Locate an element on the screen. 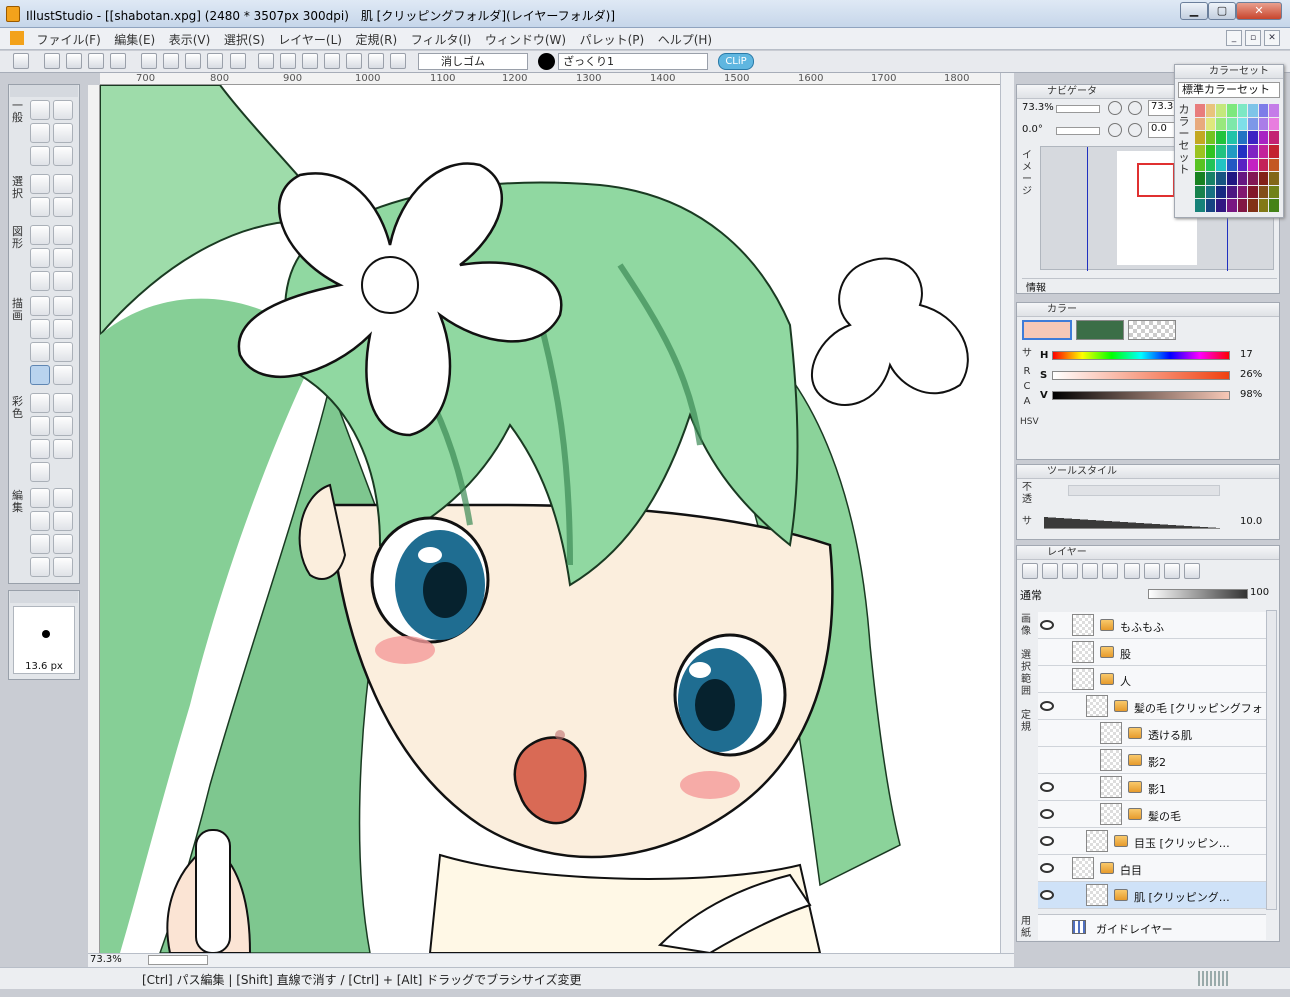  color-tab-hsv: HSV is located at coordinates (1029, 422).